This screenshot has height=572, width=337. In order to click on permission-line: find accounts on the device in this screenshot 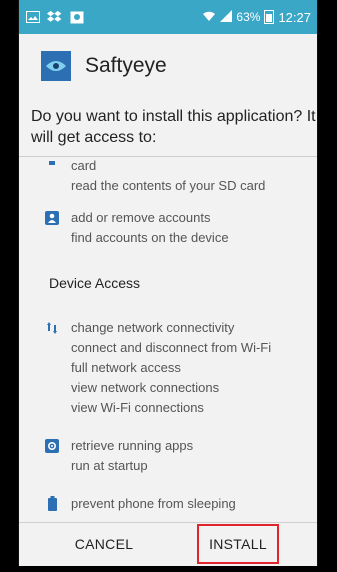, I will do `click(150, 237)`.